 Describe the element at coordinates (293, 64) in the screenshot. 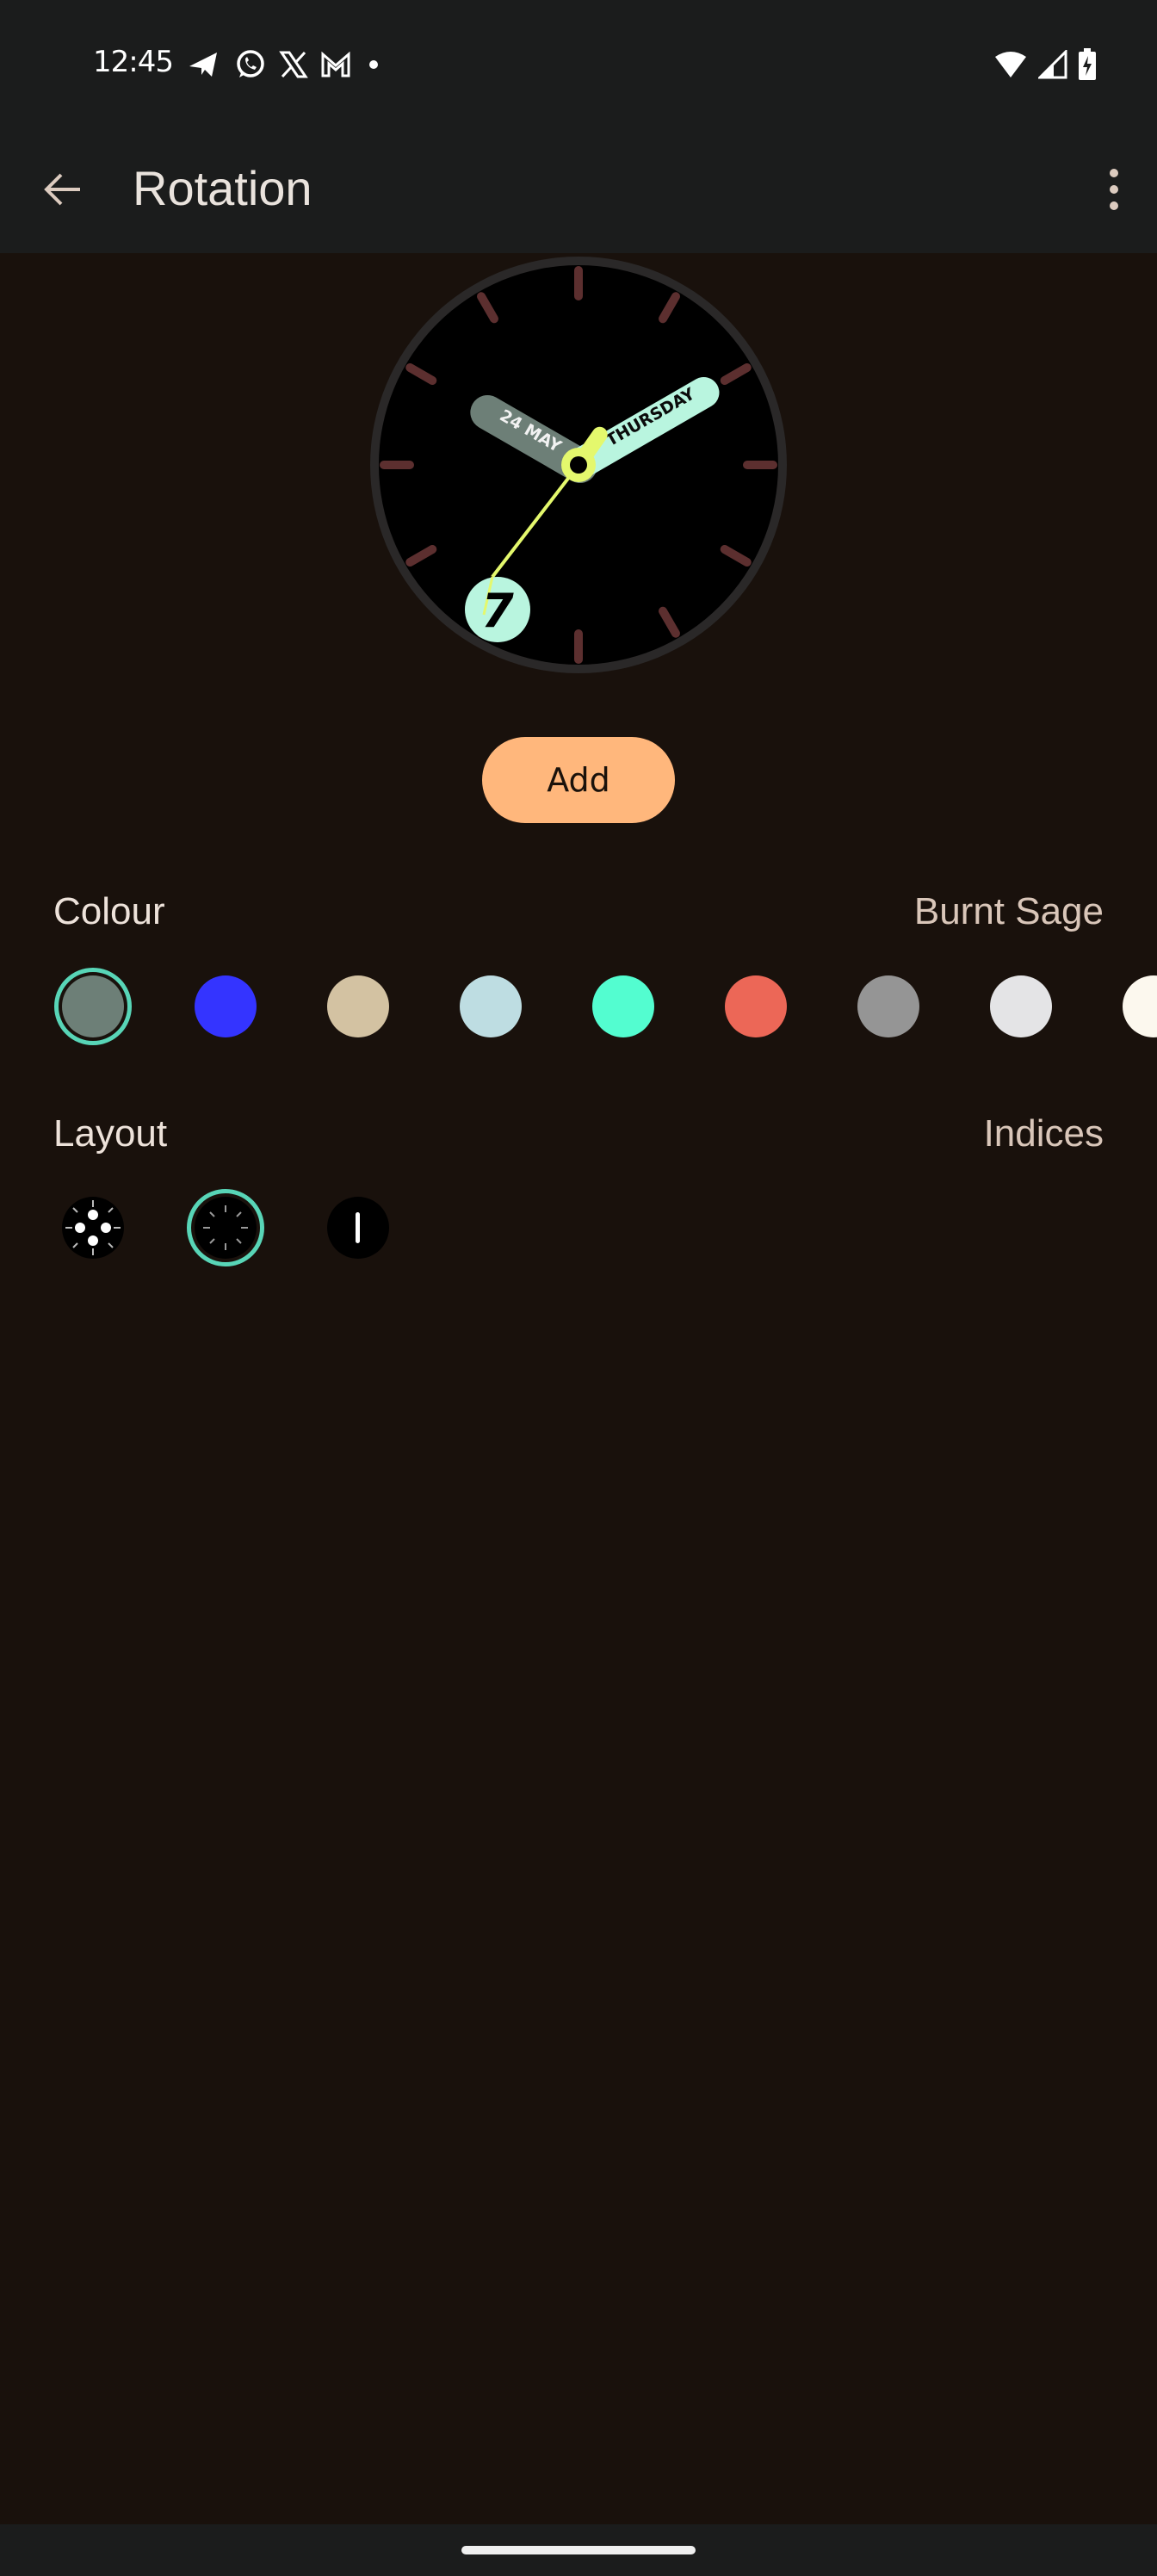

I see `x-icon` at that location.